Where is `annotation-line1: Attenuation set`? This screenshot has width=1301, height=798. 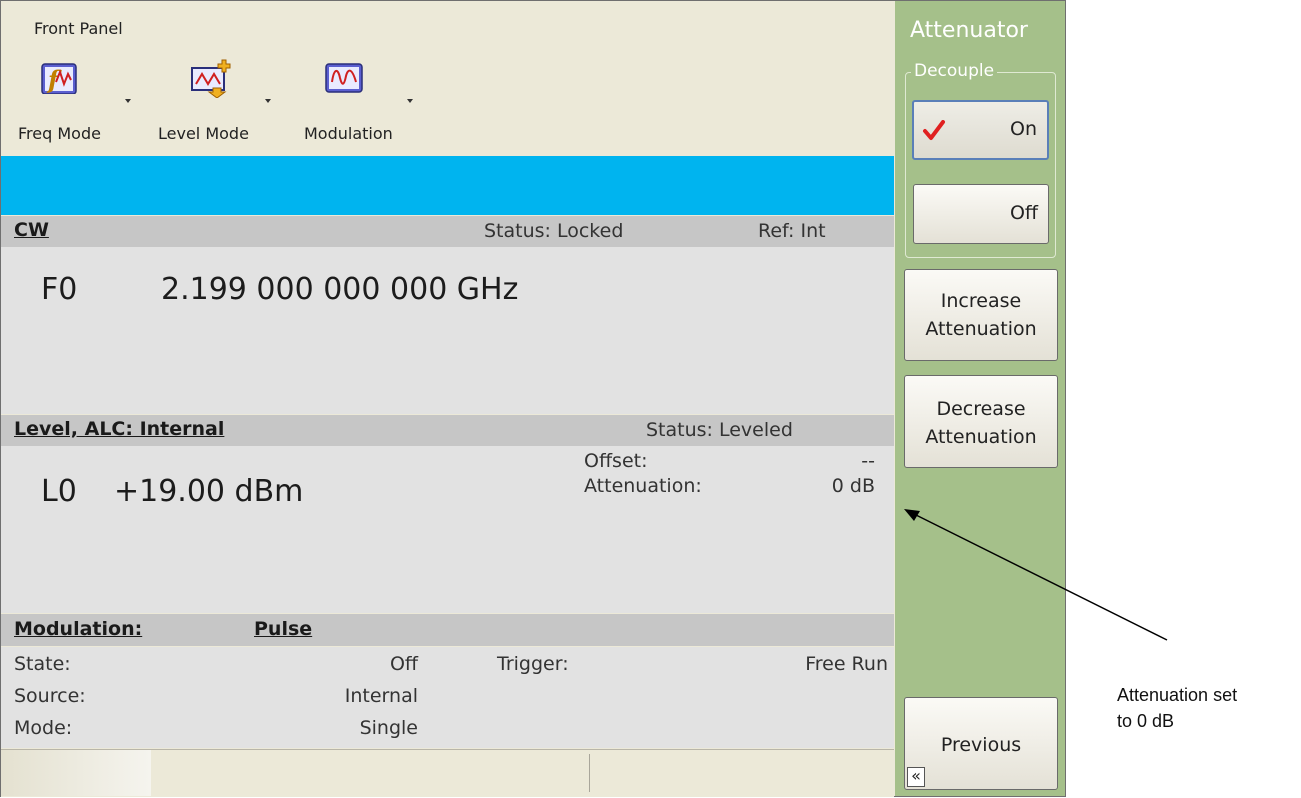 annotation-line1: Attenuation set is located at coordinates (1177, 695).